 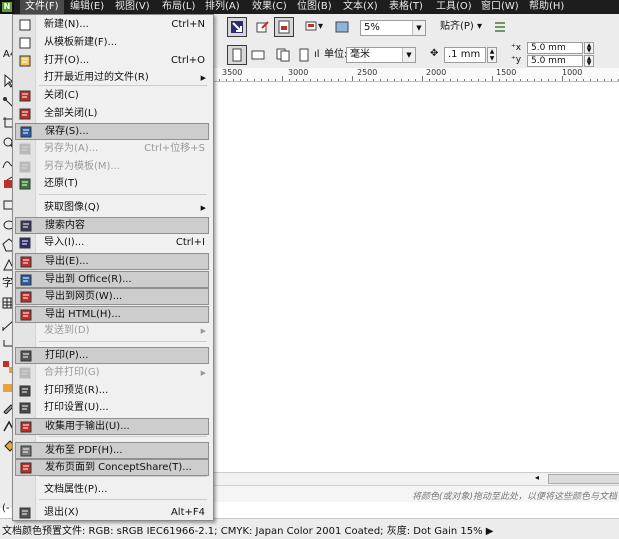 What do you see at coordinates (393, 28) in the screenshot?
I see `zoom-level-combo: 5% ▼` at bounding box center [393, 28].